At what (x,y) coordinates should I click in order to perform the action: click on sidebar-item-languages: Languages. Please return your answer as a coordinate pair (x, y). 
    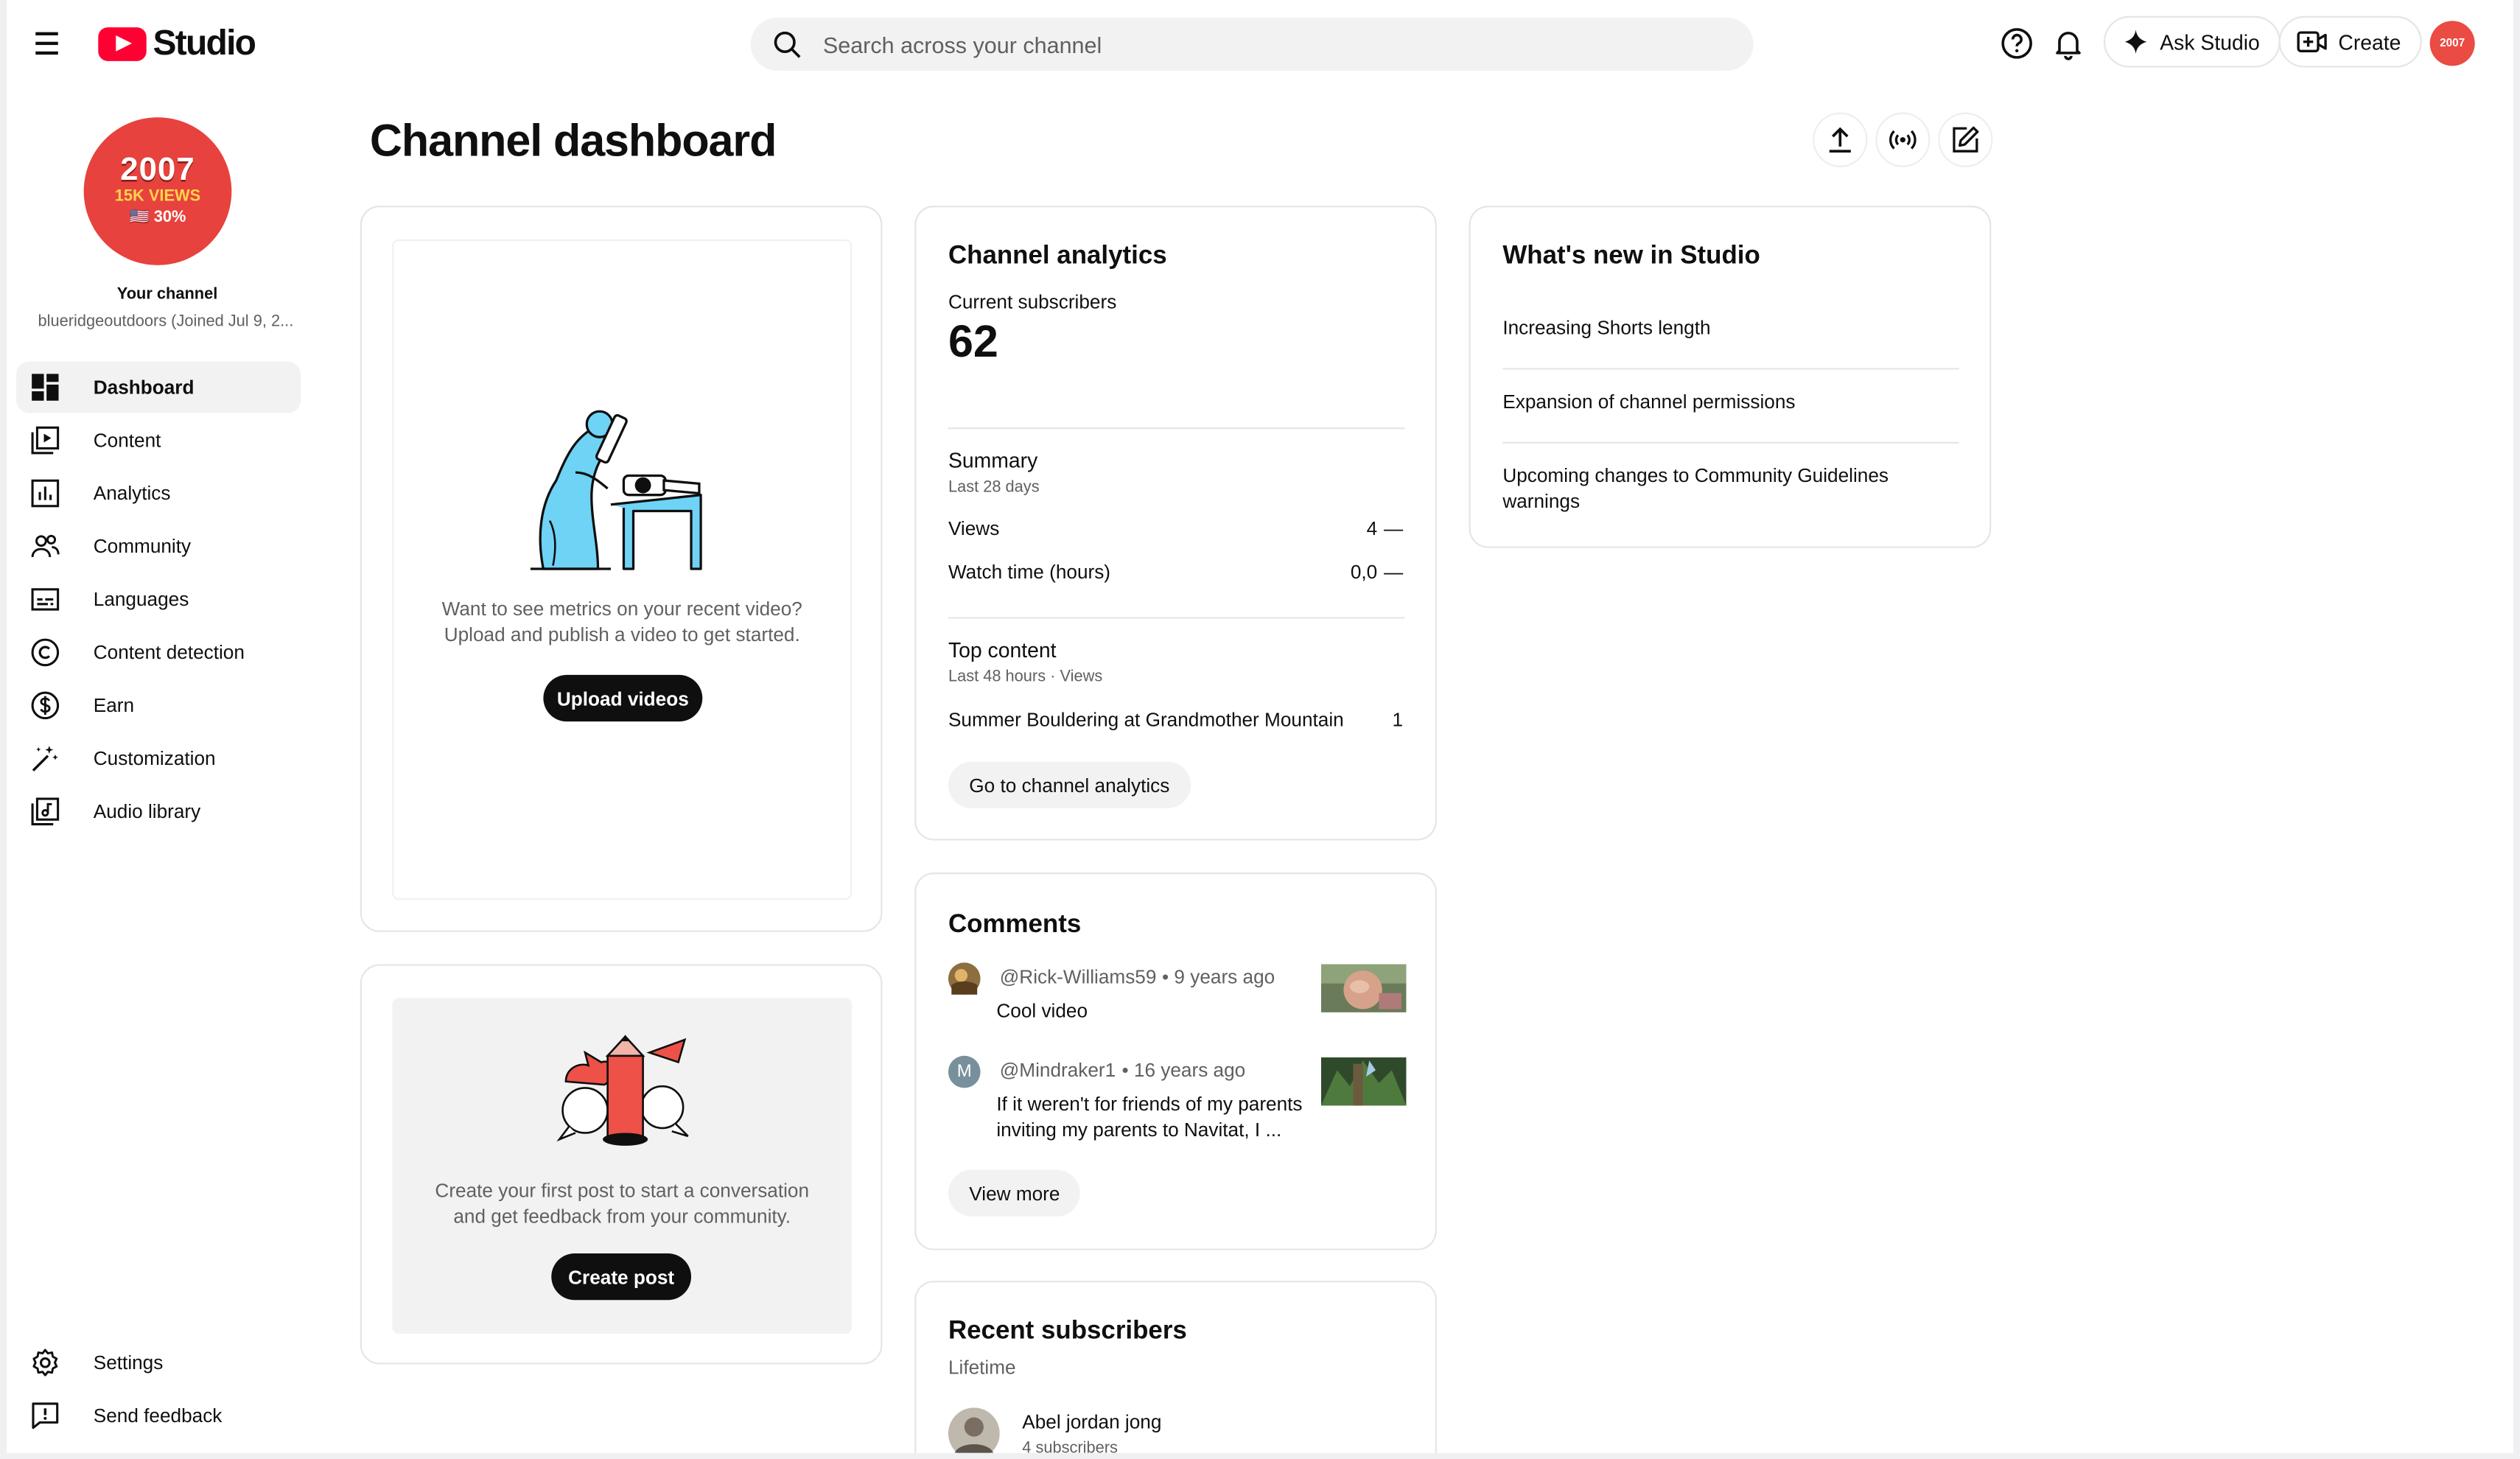
    Looking at the image, I should click on (158, 600).